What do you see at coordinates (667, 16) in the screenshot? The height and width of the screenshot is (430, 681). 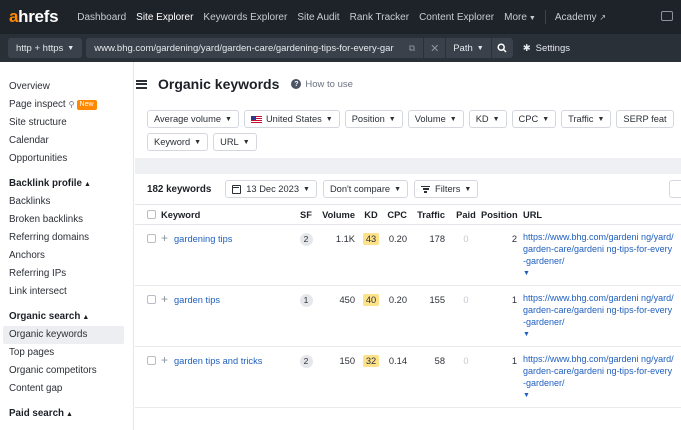 I see `monitor-icon` at bounding box center [667, 16].